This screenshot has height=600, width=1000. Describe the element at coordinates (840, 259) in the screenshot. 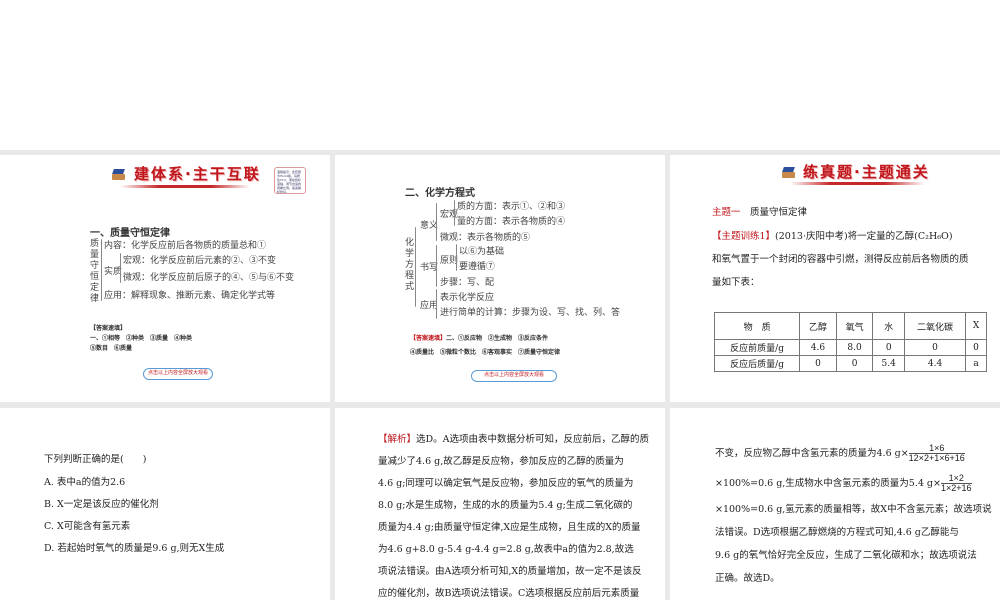

I see `question-line: 和氧气置于一个封闭的容器中引燃，测得反应前后各物质的质` at that location.